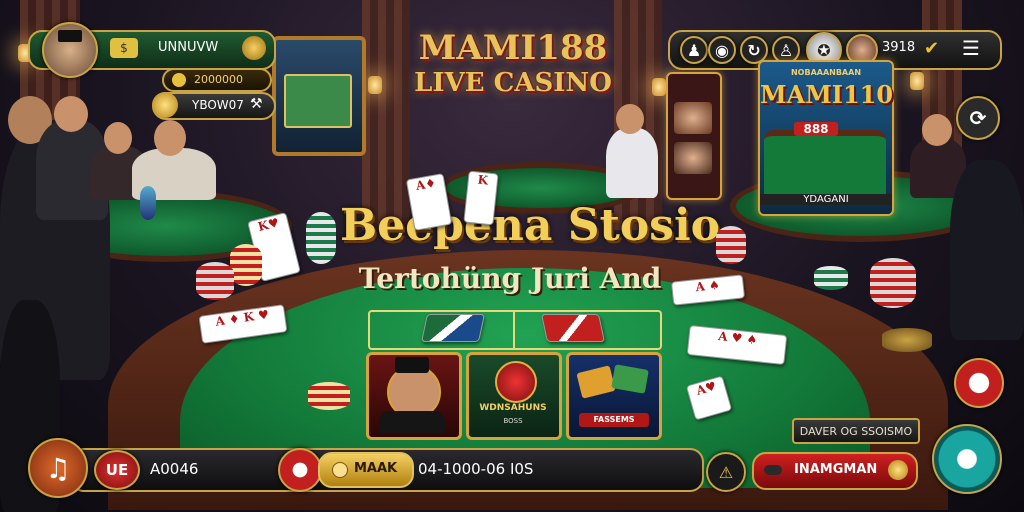 This screenshot has width=1024, height=512. I want to click on menu-icon: ☰, so click(971, 48).